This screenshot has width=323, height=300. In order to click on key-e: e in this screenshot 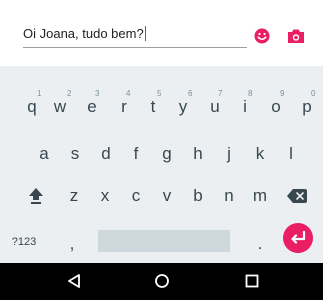, I will do `click(92, 106)`.